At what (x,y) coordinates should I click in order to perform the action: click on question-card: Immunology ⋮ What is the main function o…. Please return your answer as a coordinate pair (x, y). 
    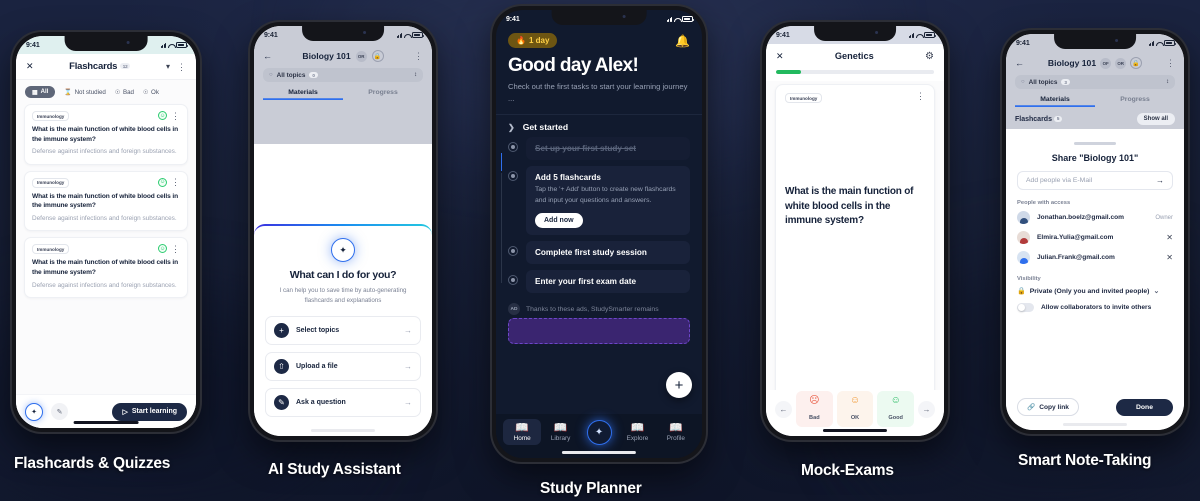
    Looking at the image, I should click on (855, 246).